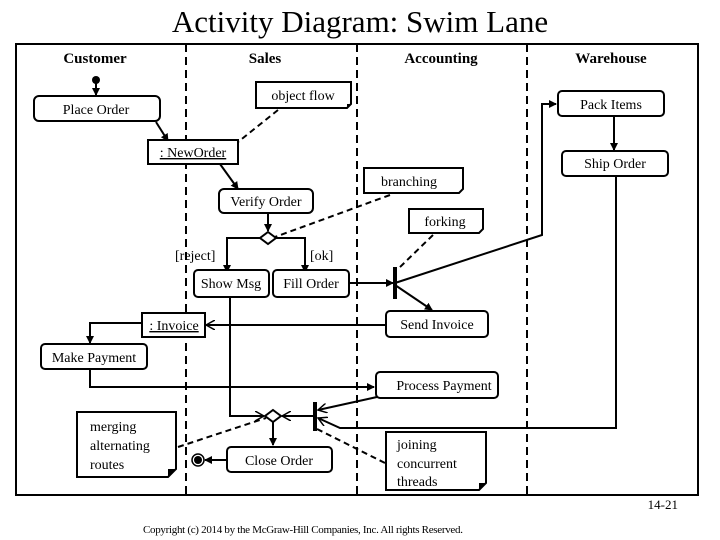 The height and width of the screenshot is (540, 720). I want to click on activity-label: Verify Order, so click(265, 202).